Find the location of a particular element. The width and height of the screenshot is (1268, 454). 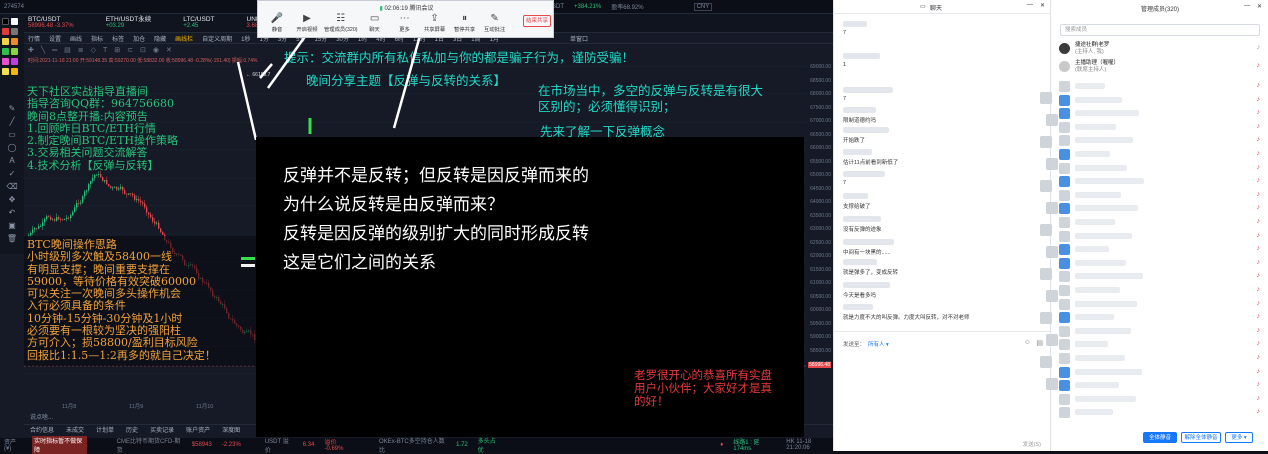

pause-share-button: ⏸ 暂停共享 is located at coordinates (465, 23).